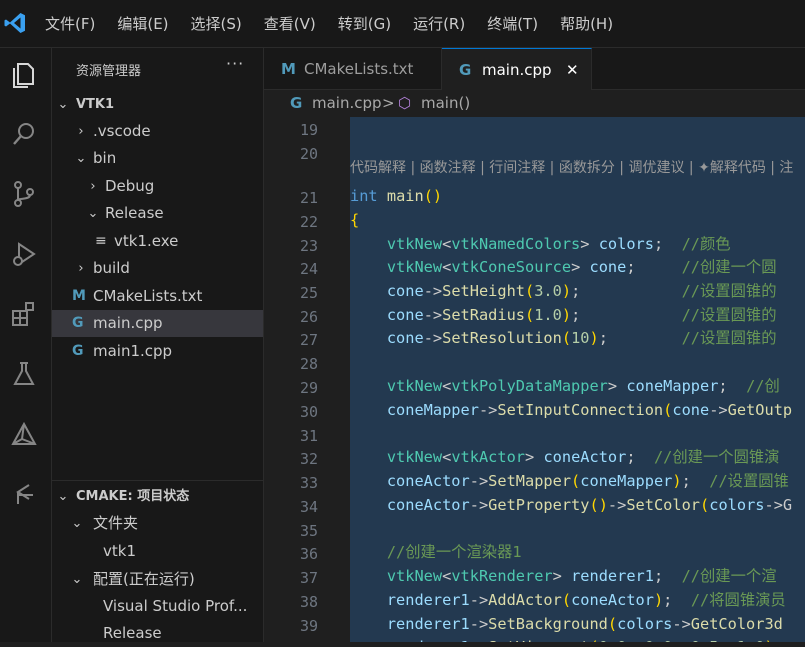 This screenshot has height=647, width=805. I want to click on code-line: {, so click(354, 220).